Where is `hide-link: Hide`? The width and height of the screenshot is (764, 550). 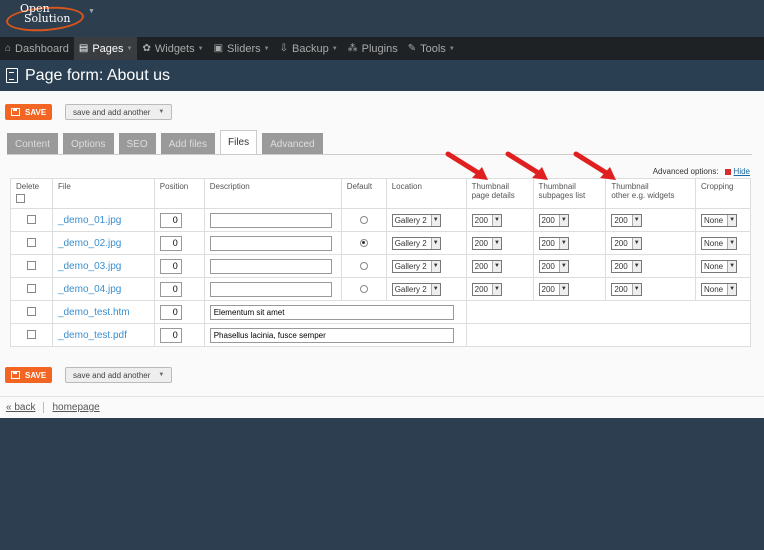
hide-link: Hide is located at coordinates (742, 171).